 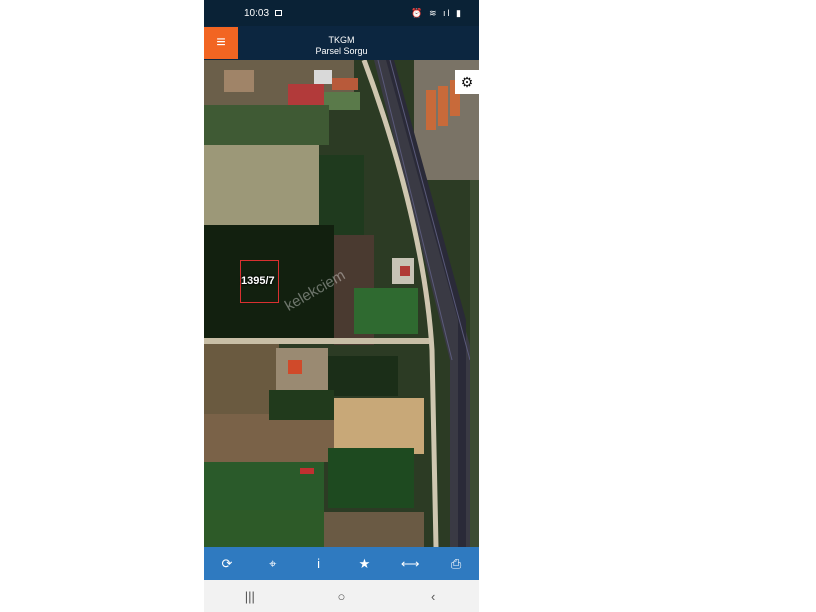 What do you see at coordinates (250, 596) in the screenshot?
I see `recent-apps-icon: |||` at bounding box center [250, 596].